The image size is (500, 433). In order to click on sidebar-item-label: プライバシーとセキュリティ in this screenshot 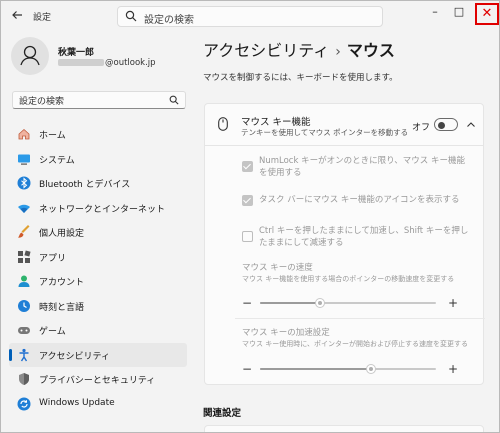, I will do `click(97, 381)`.